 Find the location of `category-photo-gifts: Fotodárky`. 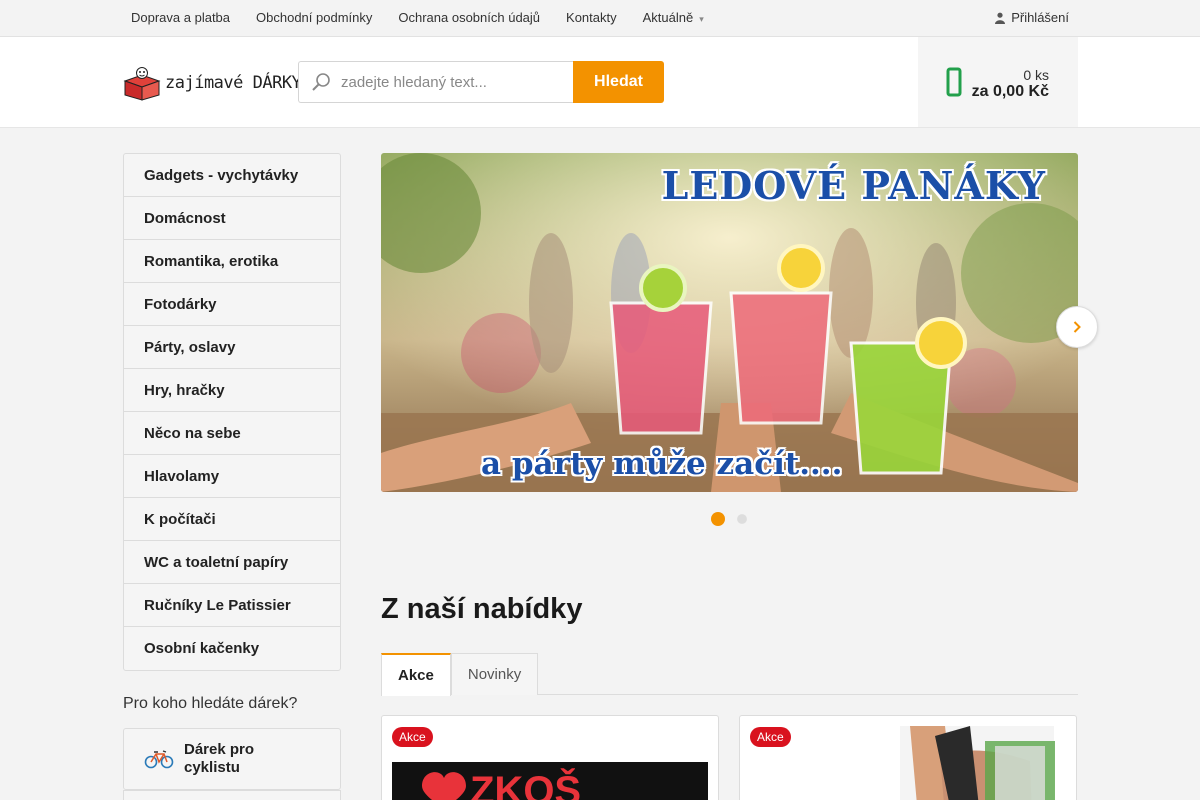

category-photo-gifts: Fotodárky is located at coordinates (232, 304).